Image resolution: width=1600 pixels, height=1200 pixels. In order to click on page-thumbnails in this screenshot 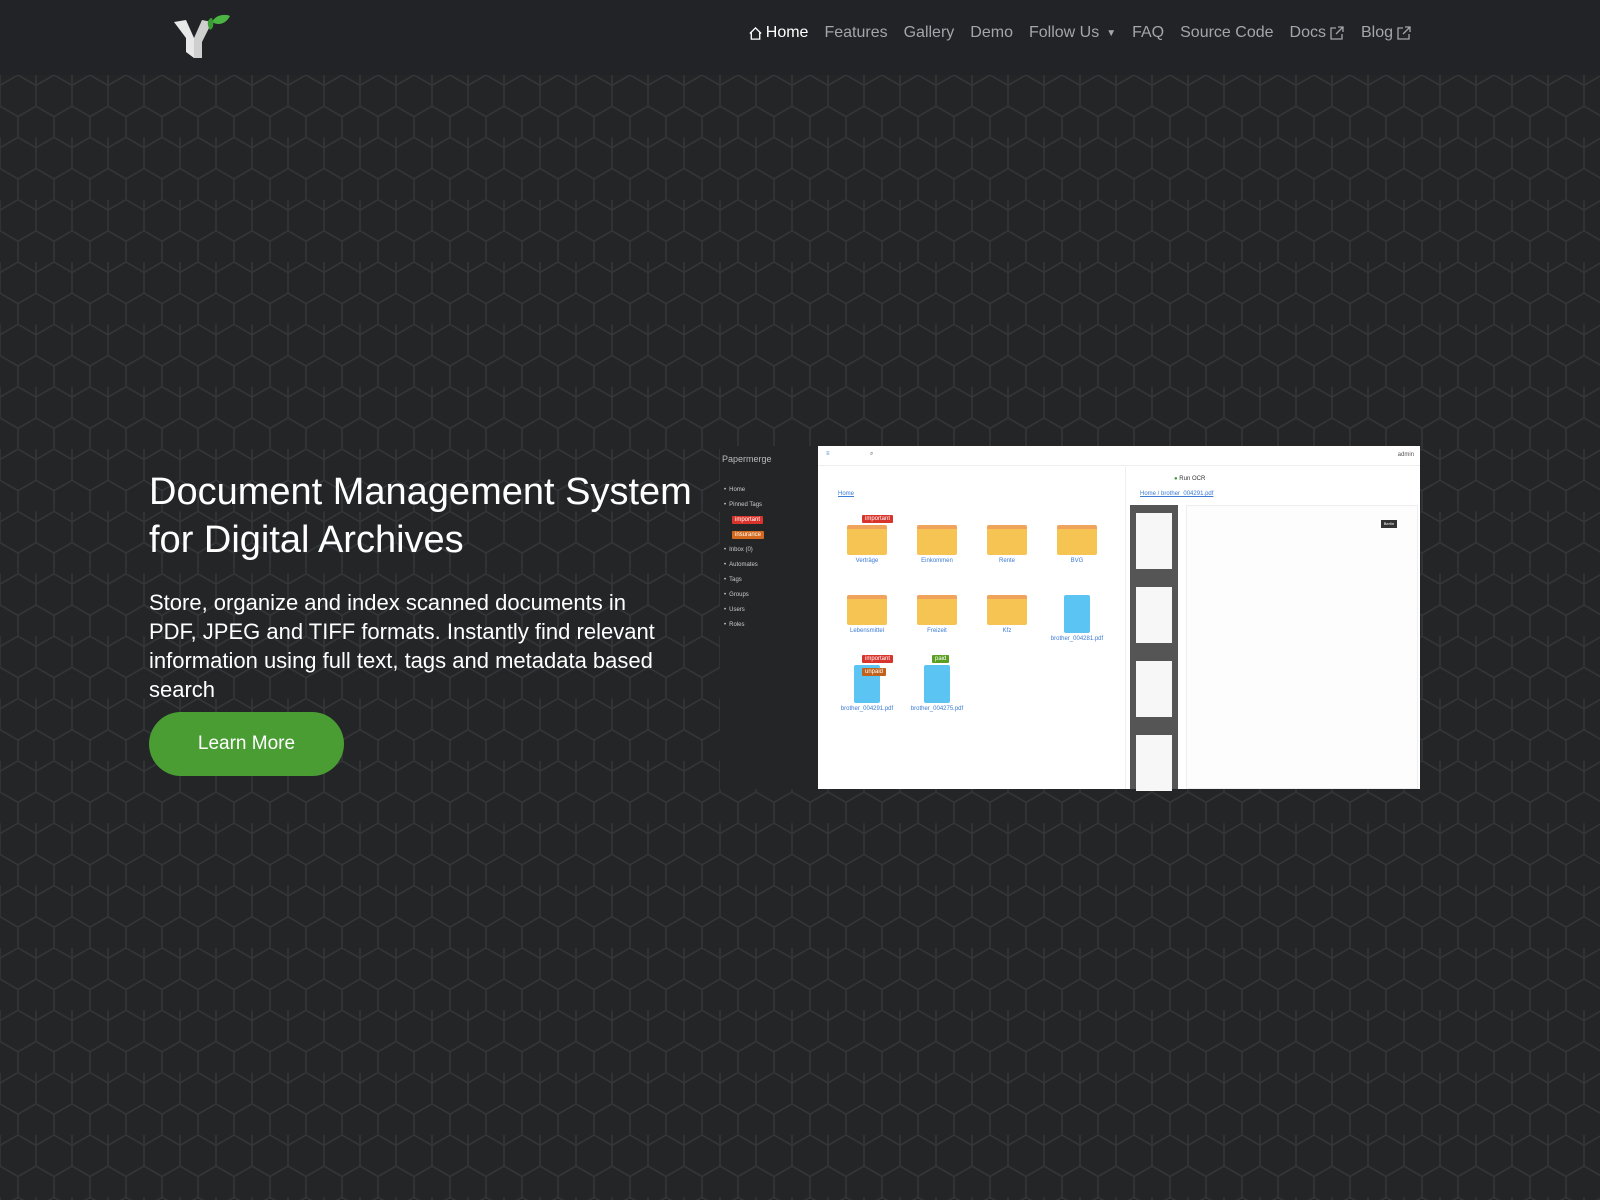, I will do `click(1154, 648)`.